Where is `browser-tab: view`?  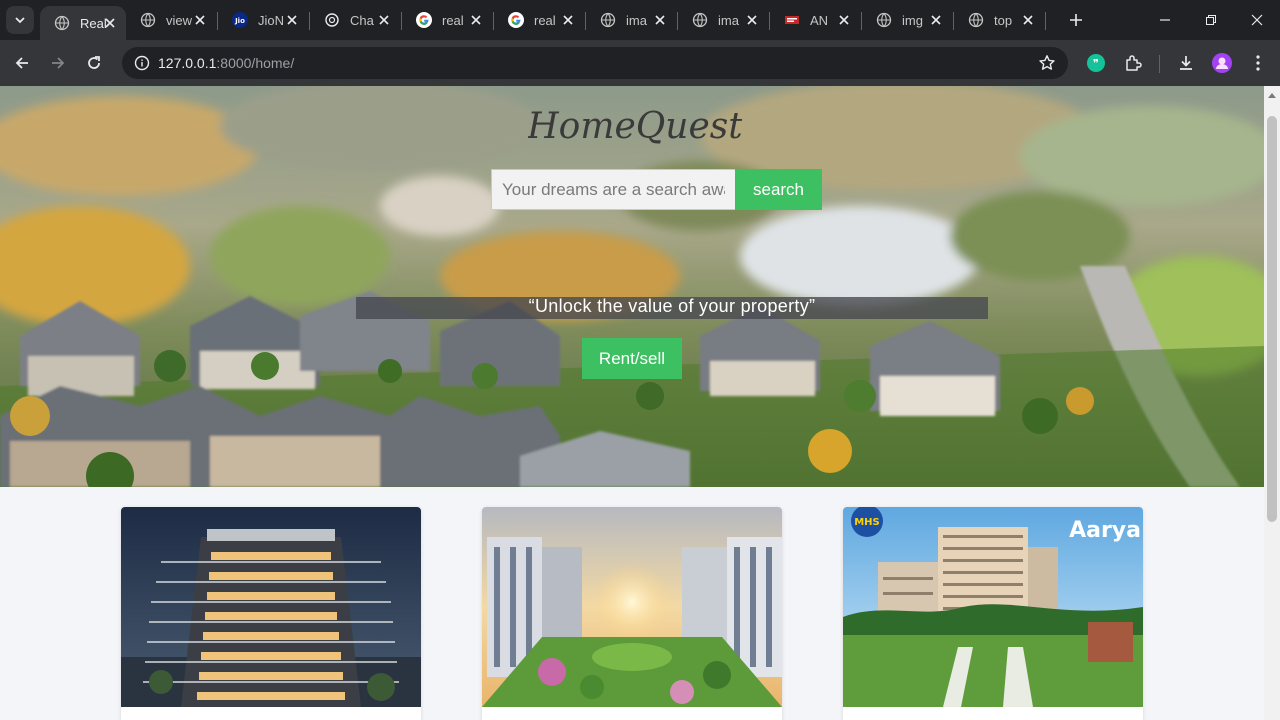 browser-tab: view is located at coordinates (172, 20).